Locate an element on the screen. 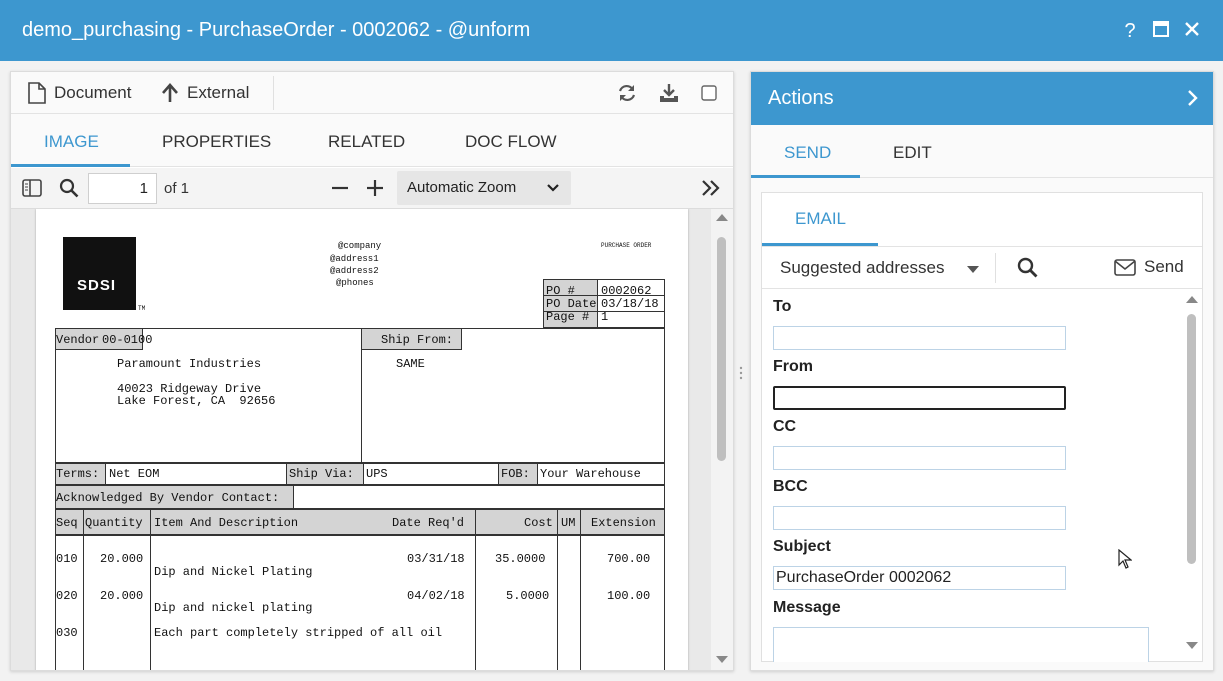 Image resolution: width=1223 pixels, height=681 pixels. suggested-addresses-dropdown: Suggested addresses is located at coordinates (862, 268).